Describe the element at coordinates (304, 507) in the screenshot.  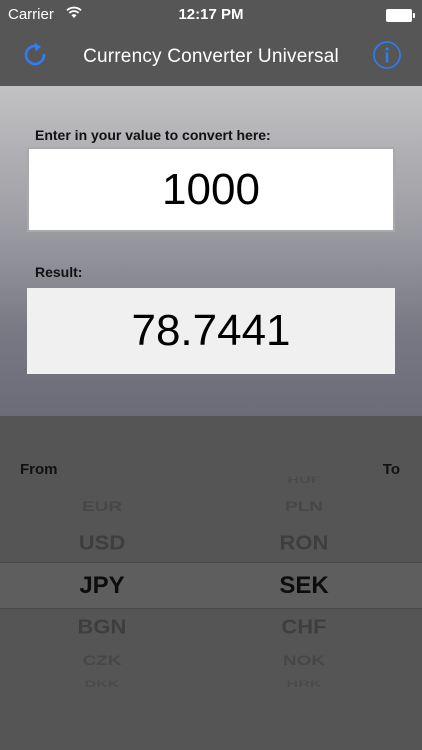
I see `to-option: PLN` at that location.